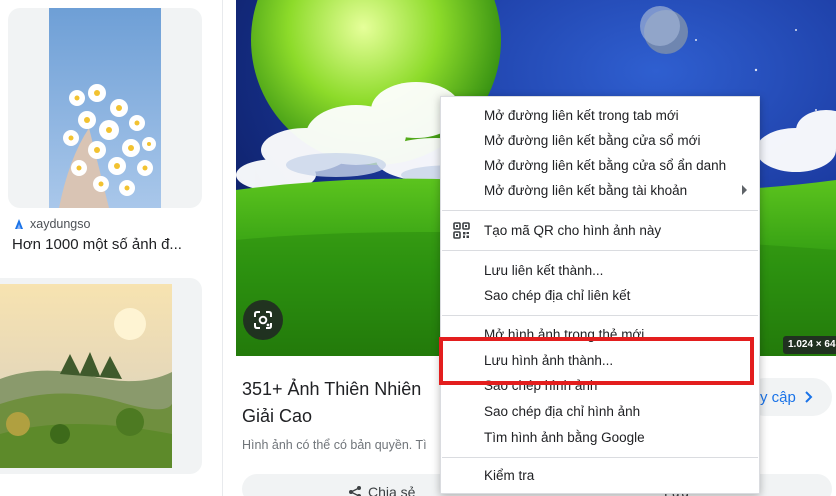 The height and width of the screenshot is (496, 836). I want to click on image-dimensions-badge: 1.024 × 64, so click(809, 345).